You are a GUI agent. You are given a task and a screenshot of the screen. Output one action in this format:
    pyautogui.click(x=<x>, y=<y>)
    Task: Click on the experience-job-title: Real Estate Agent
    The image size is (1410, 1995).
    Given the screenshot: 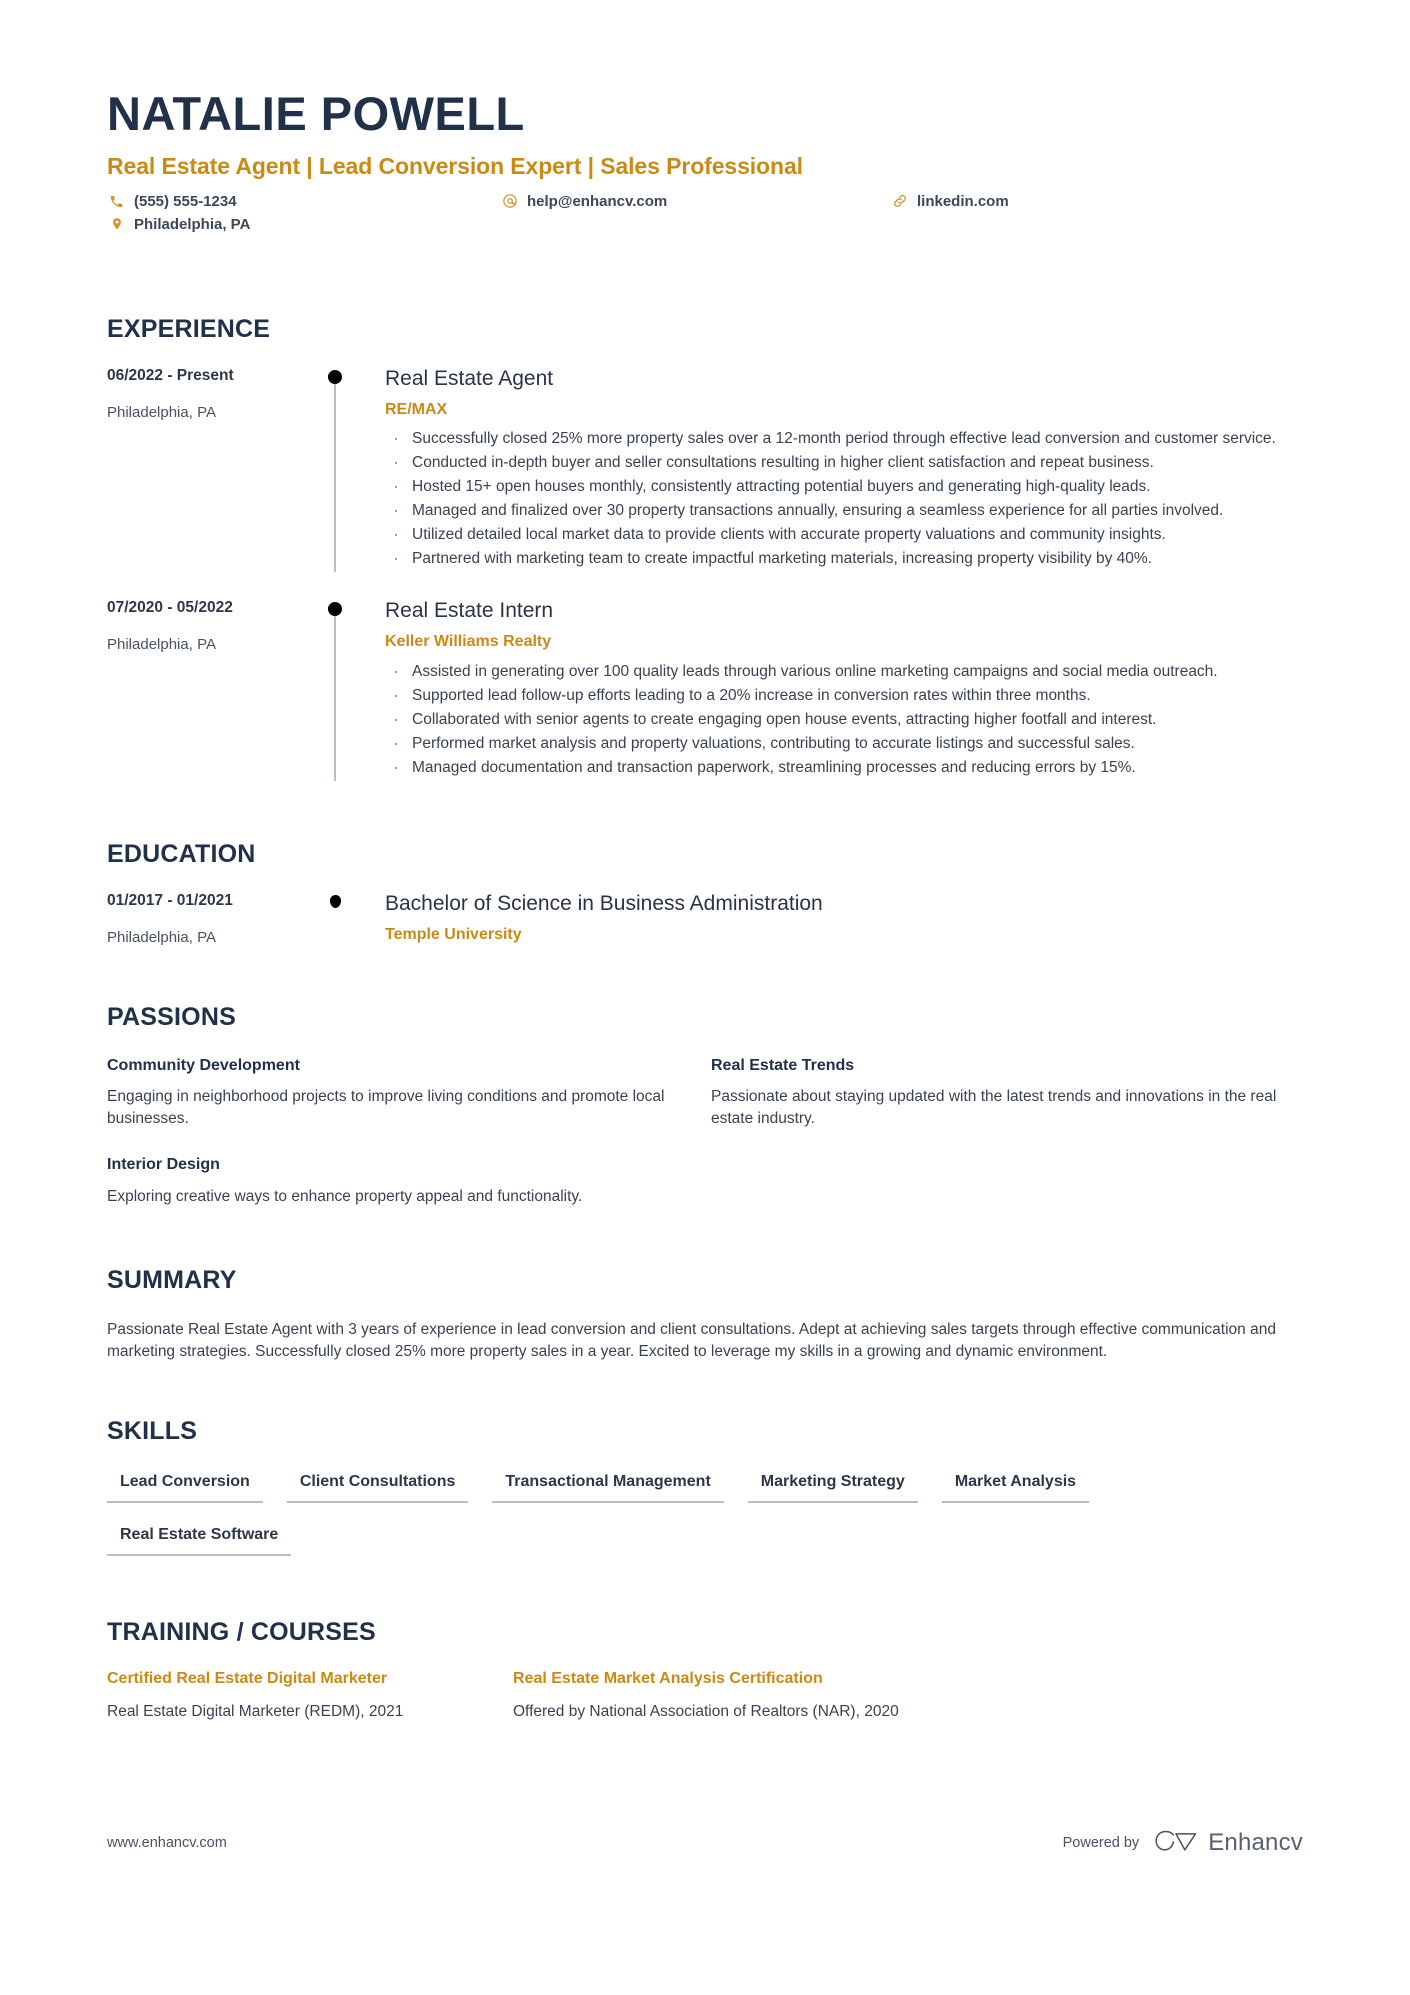 What is the action you would take?
    pyautogui.click(x=469, y=378)
    